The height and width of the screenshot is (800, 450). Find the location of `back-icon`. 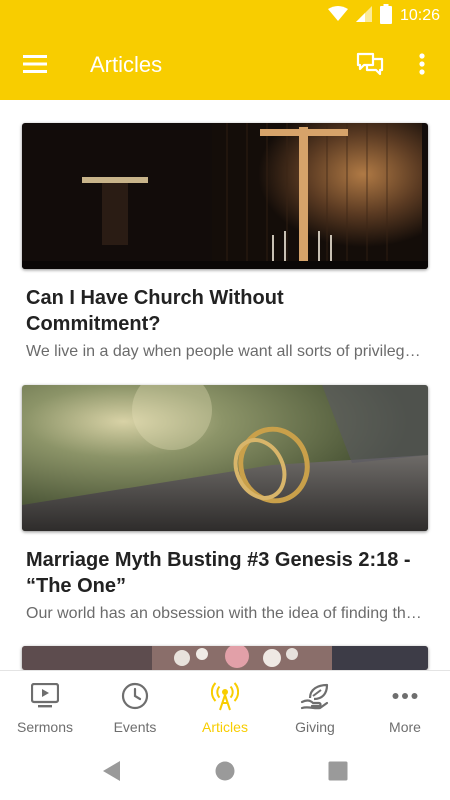

back-icon is located at coordinates (111, 773).